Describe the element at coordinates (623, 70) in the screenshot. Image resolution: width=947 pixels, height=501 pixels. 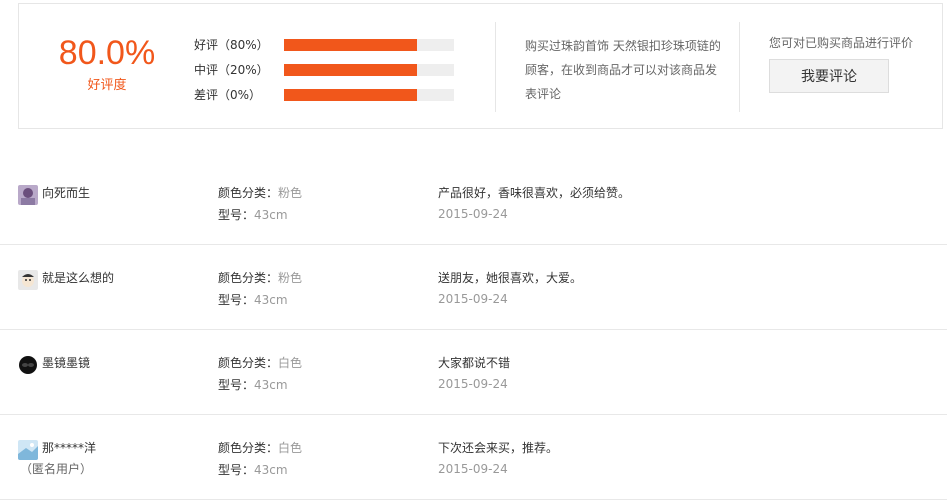
I see `review-eligibility-text: 购买过珠韵首饰 天然银扣珍珠项链的顾客，在收到商品才可以对该商品发表评论` at that location.